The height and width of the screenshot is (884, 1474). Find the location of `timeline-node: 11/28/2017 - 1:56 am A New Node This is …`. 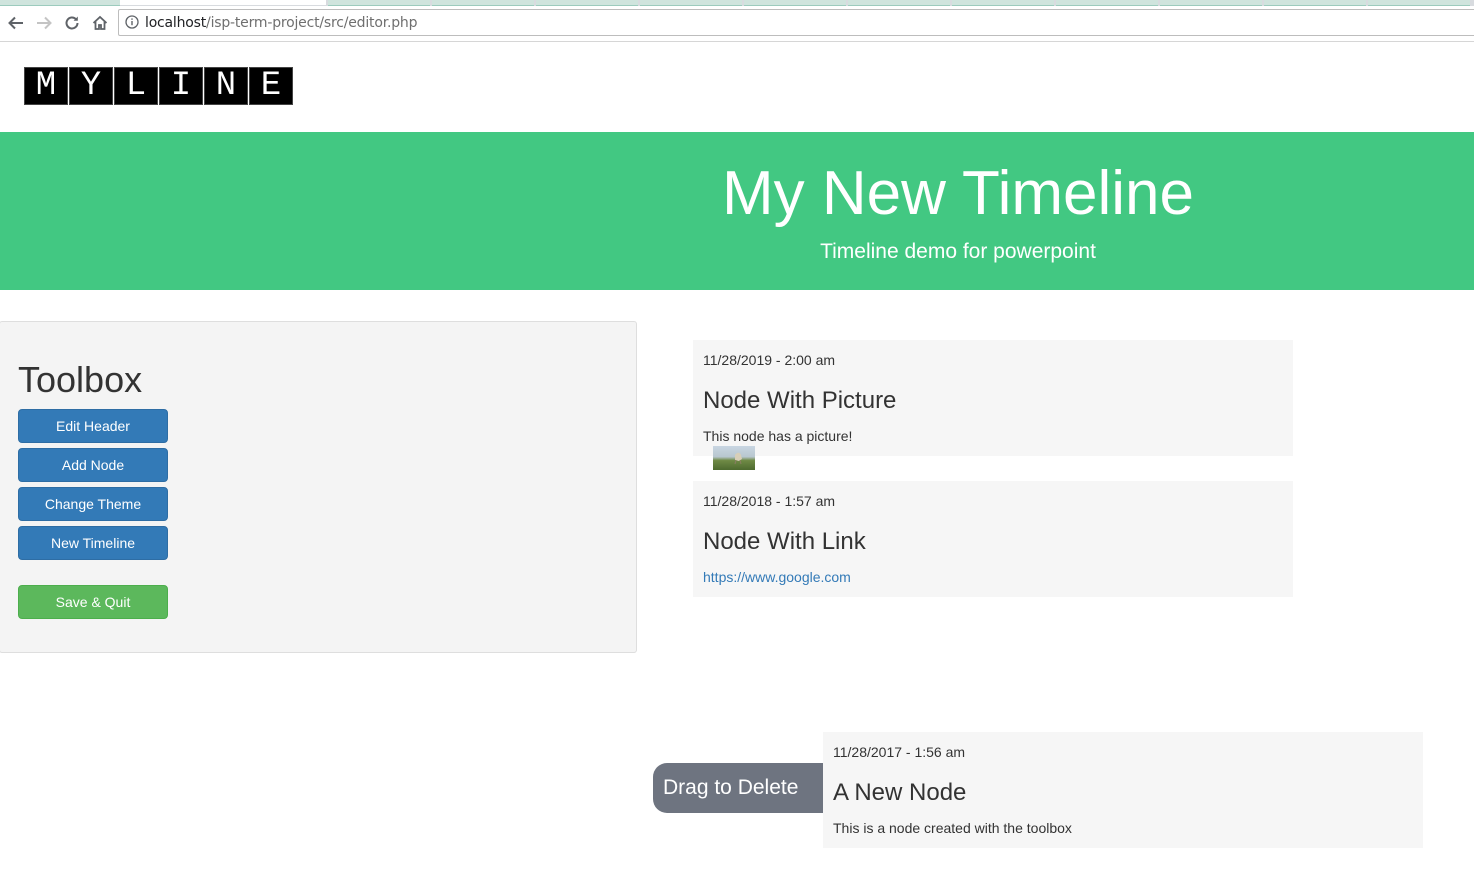

timeline-node: 11/28/2017 - 1:56 am A New Node This is … is located at coordinates (1123, 790).